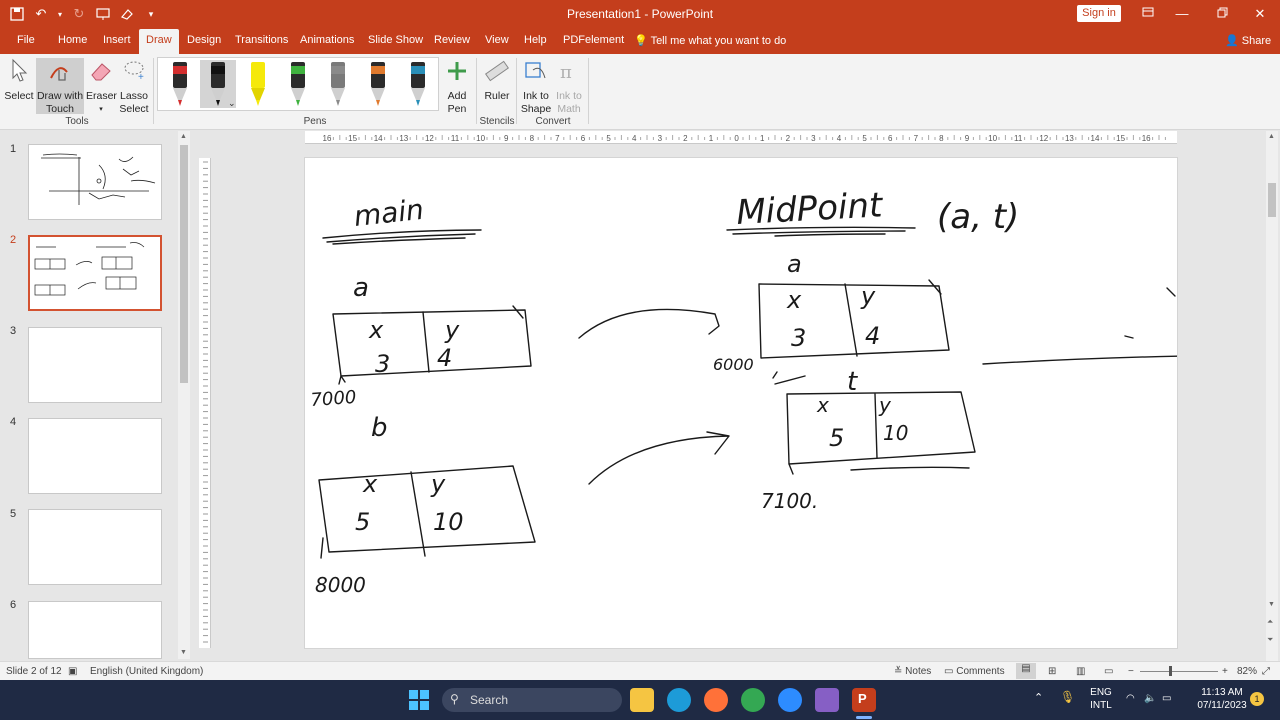 The height and width of the screenshot is (720, 1280). What do you see at coordinates (634, 138) in the screenshot?
I see `ruler-tick-label: 4` at bounding box center [634, 138].